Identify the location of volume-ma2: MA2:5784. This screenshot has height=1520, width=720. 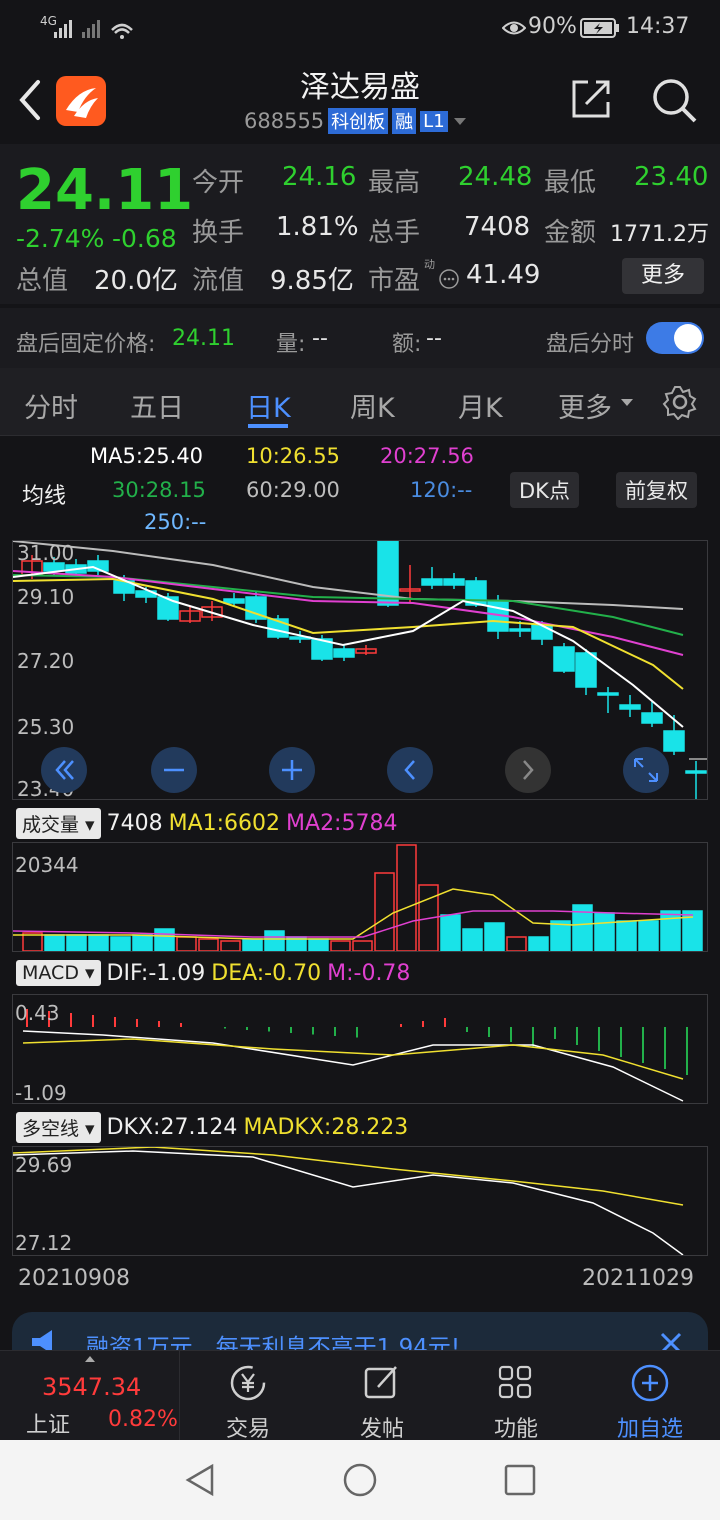
(342, 823).